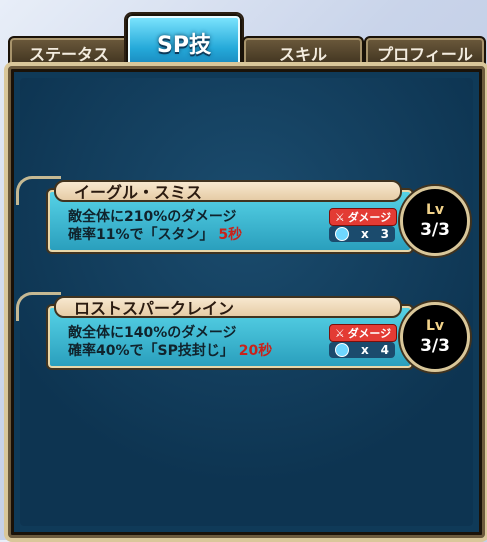 This screenshot has width=487, height=542. Describe the element at coordinates (152, 333) in the screenshot. I see `skill-desc-line1: 敵全体に140%のダメージ` at that location.